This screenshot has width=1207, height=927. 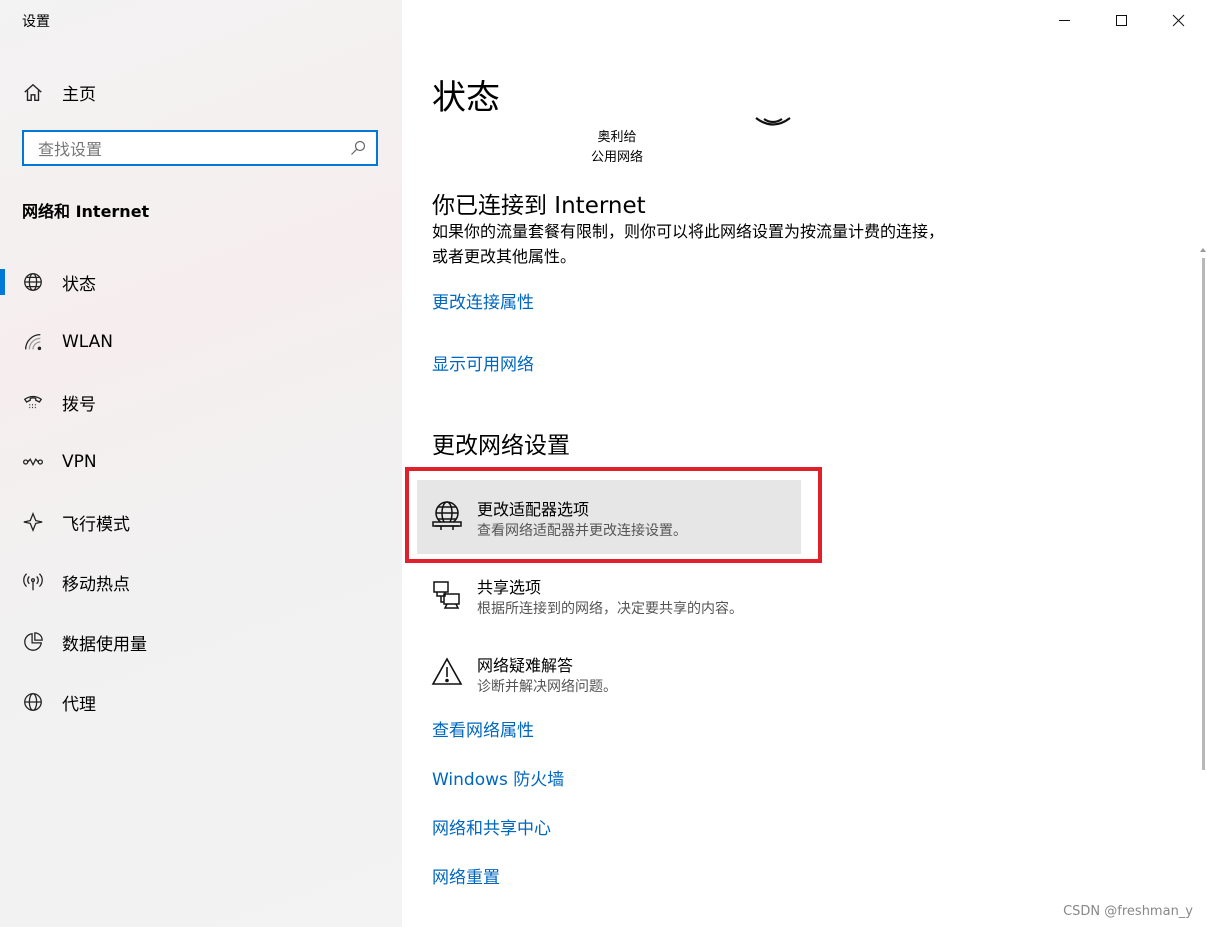 What do you see at coordinates (617, 148) in the screenshot?
I see `network-info: 奥利给 公用网络` at bounding box center [617, 148].